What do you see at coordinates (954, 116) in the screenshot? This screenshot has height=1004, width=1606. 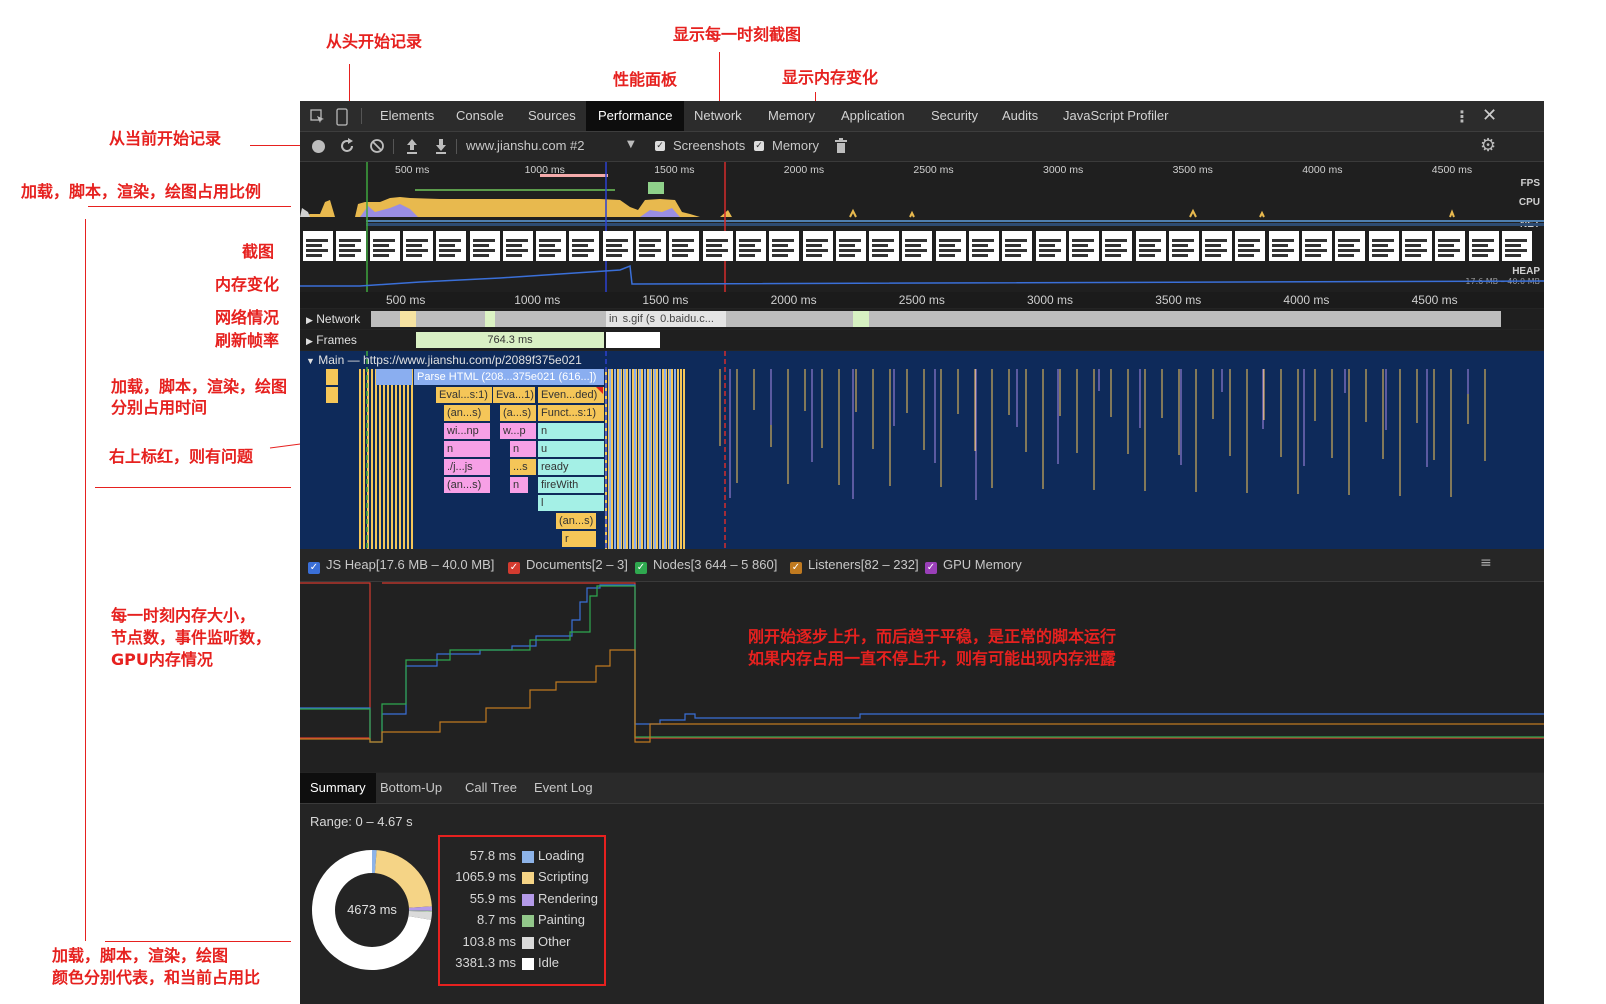 I see `tab-security: Security` at bounding box center [954, 116].